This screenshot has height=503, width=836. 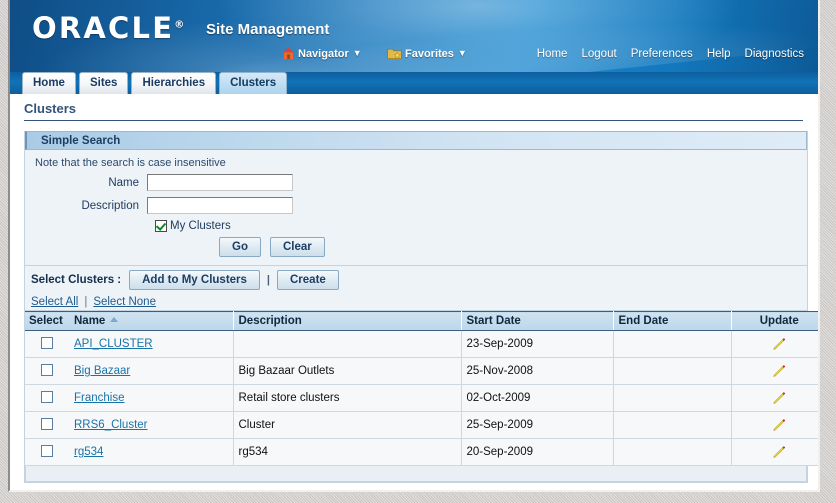 I want to click on my-clusters-checkbox, so click(x=161, y=226).